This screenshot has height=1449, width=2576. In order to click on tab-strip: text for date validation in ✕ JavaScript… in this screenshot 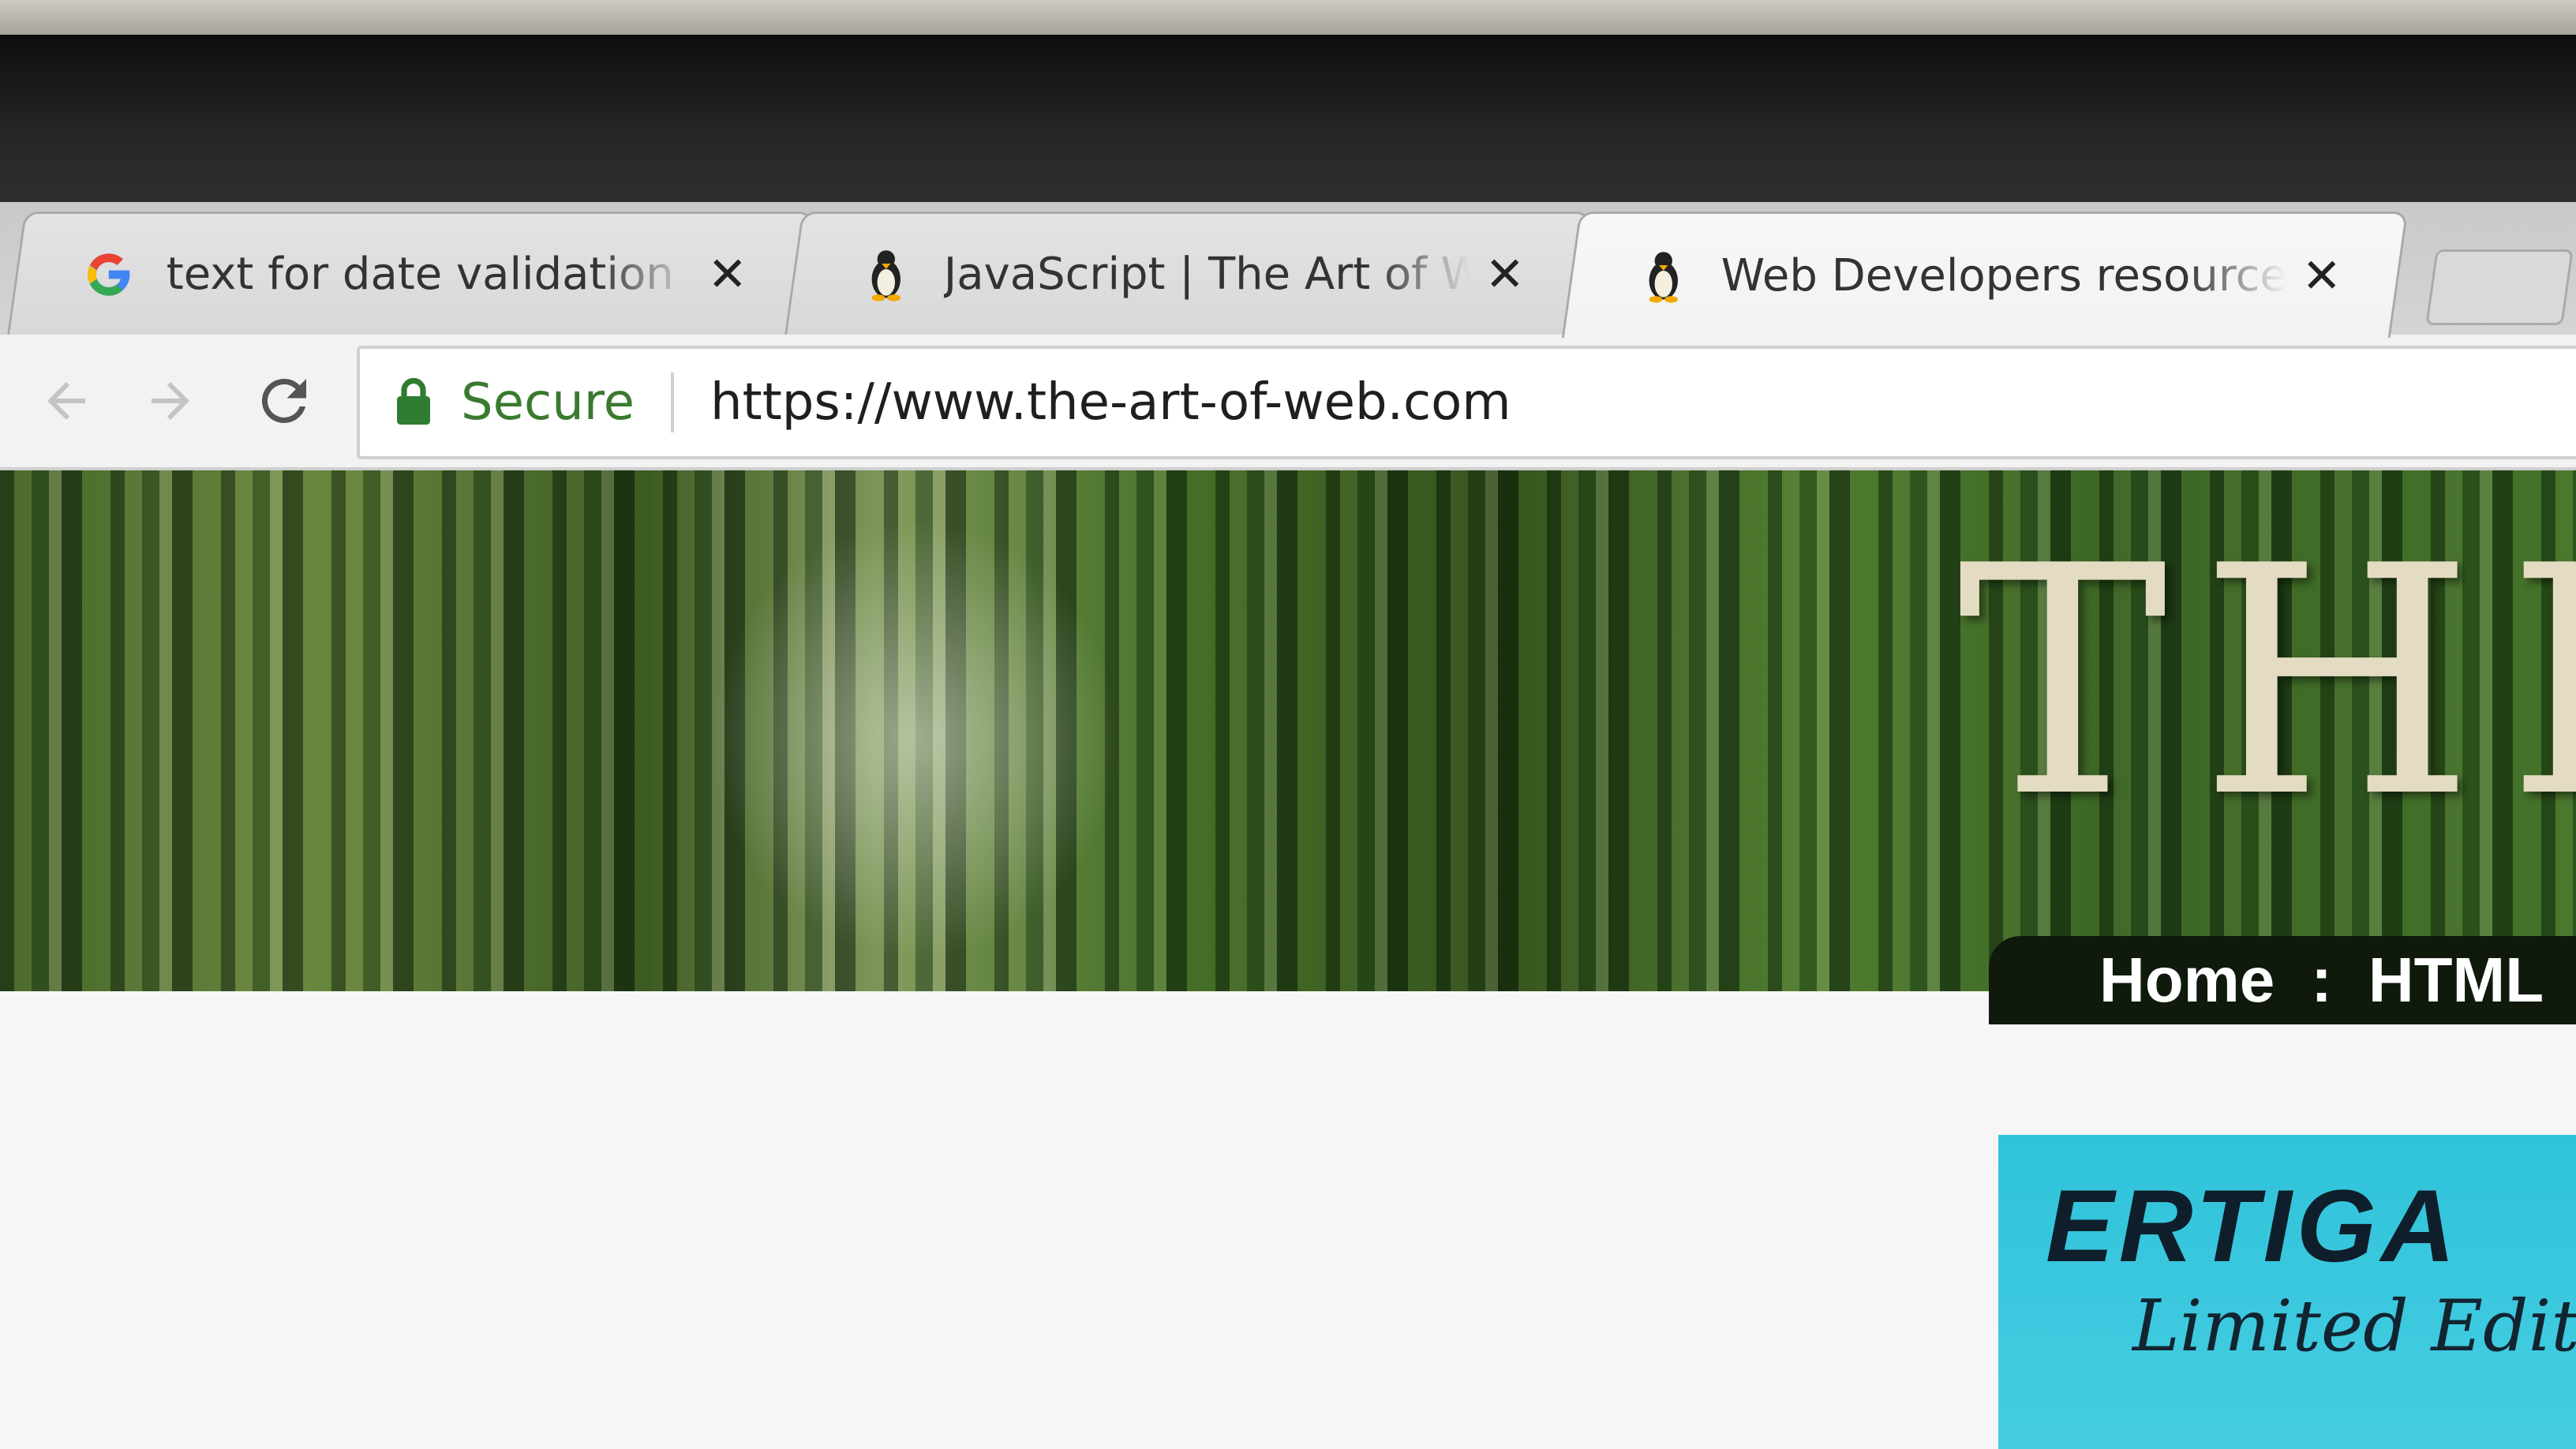, I will do `click(1288, 270)`.